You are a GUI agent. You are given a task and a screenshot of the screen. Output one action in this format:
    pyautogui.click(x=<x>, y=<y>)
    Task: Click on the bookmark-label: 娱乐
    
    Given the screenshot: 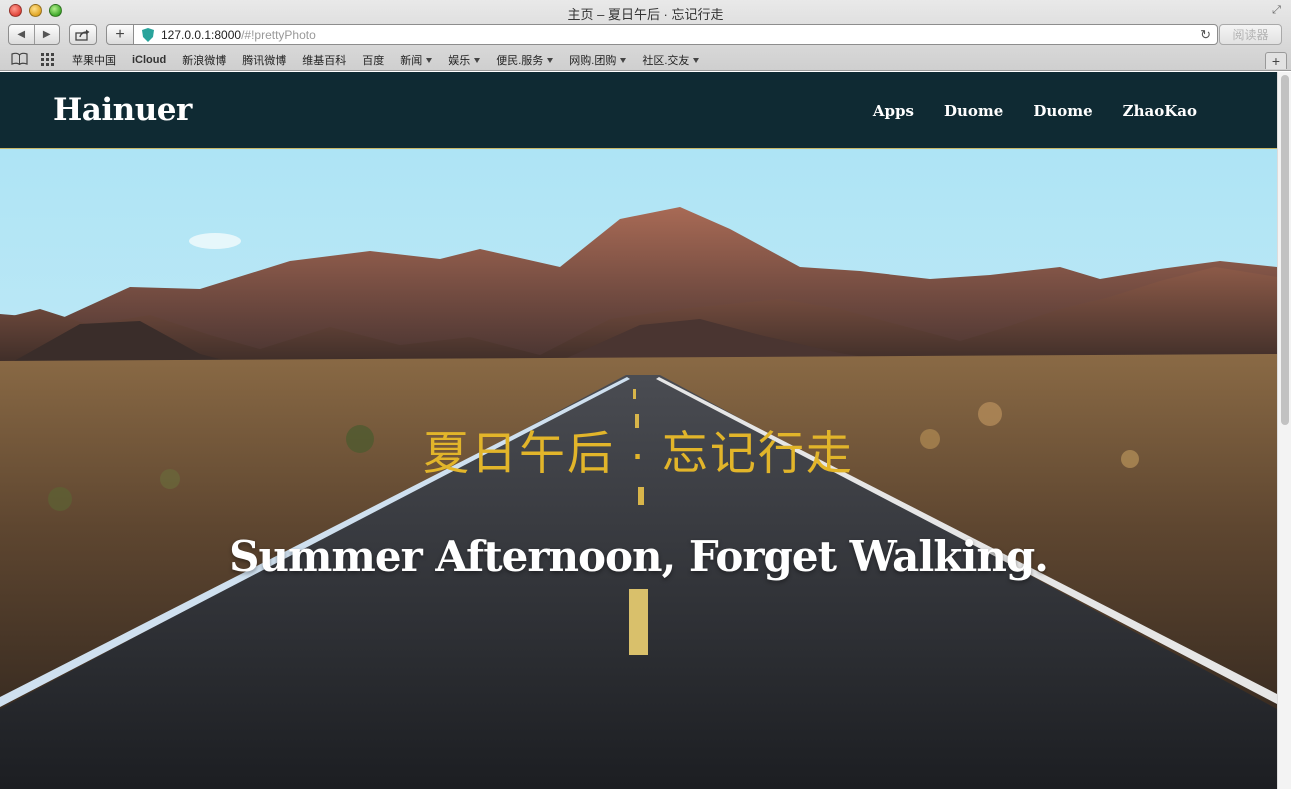 What is the action you would take?
    pyautogui.click(x=459, y=61)
    